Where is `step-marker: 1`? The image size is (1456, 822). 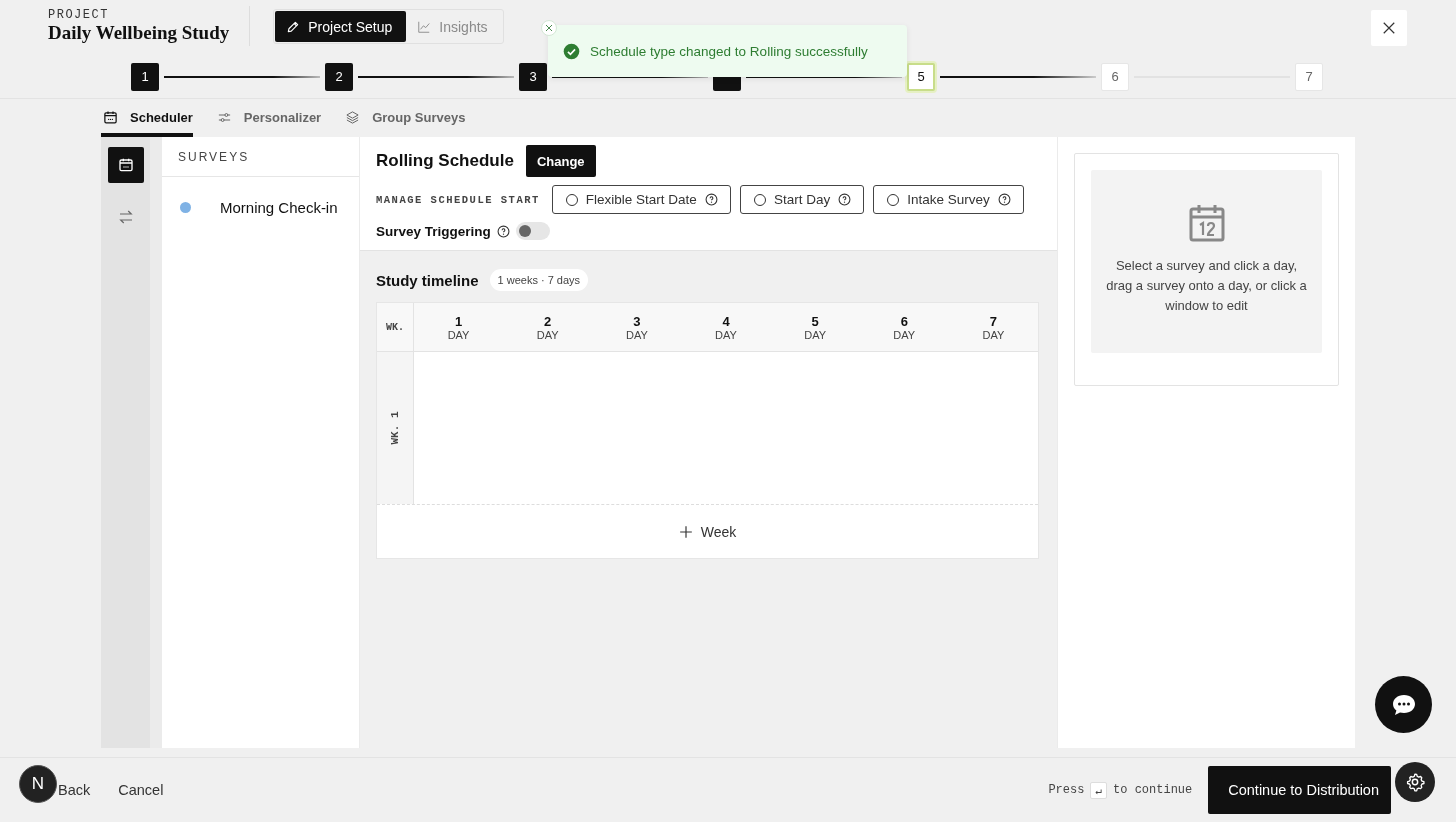 step-marker: 1 is located at coordinates (145, 76).